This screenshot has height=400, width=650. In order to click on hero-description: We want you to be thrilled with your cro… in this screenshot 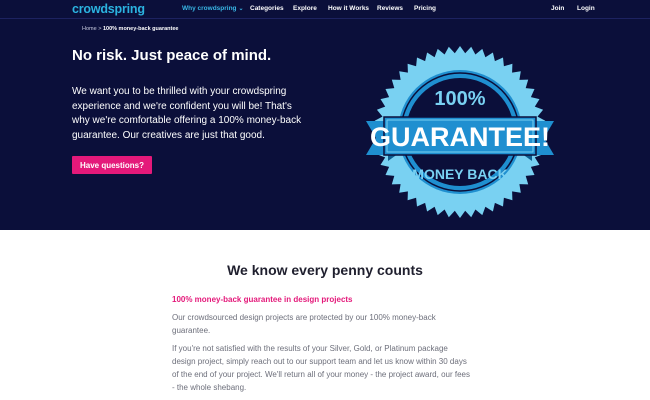, I will do `click(187, 113)`.